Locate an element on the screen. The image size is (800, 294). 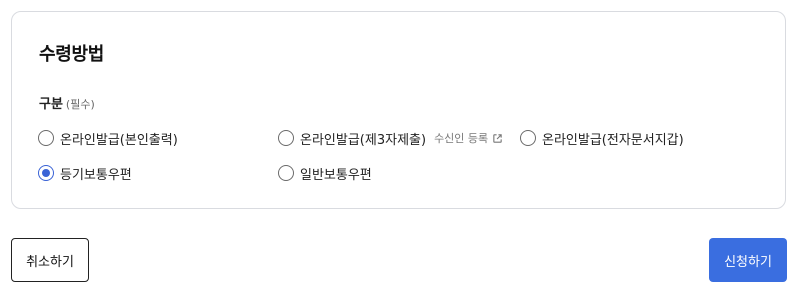
section-title: 수령방법 is located at coordinates (72, 54).